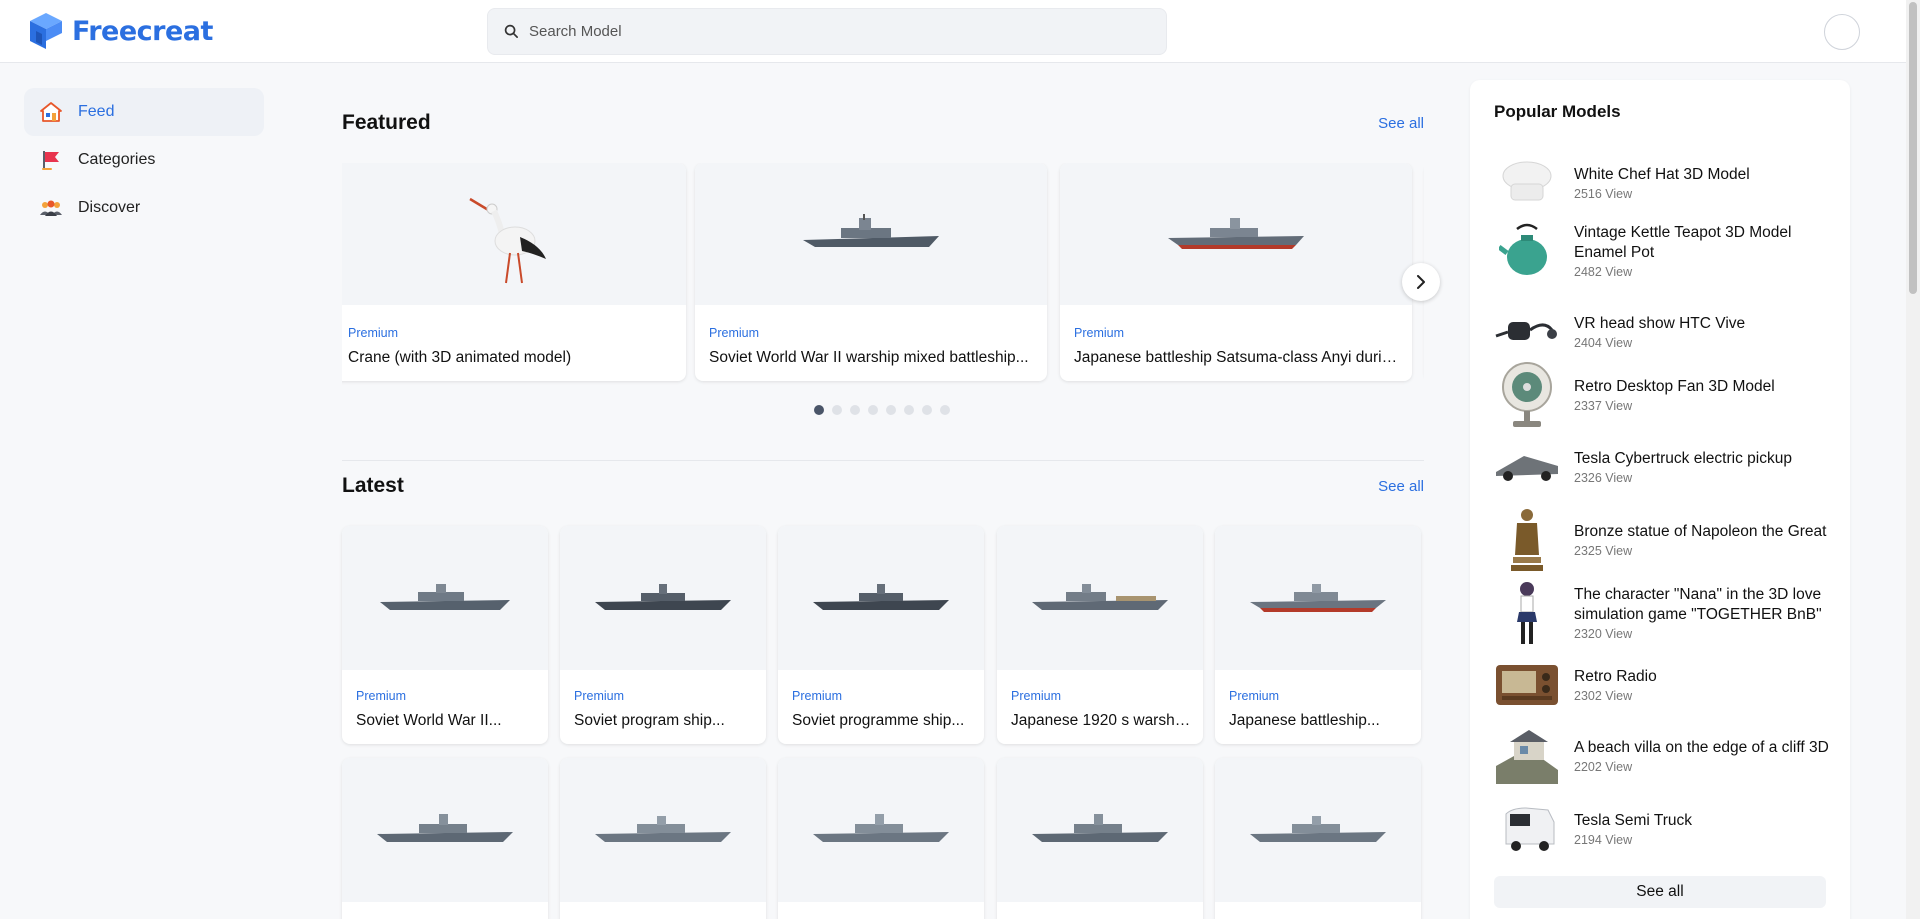 The image size is (1920, 919). I want to click on search-box, so click(827, 31).